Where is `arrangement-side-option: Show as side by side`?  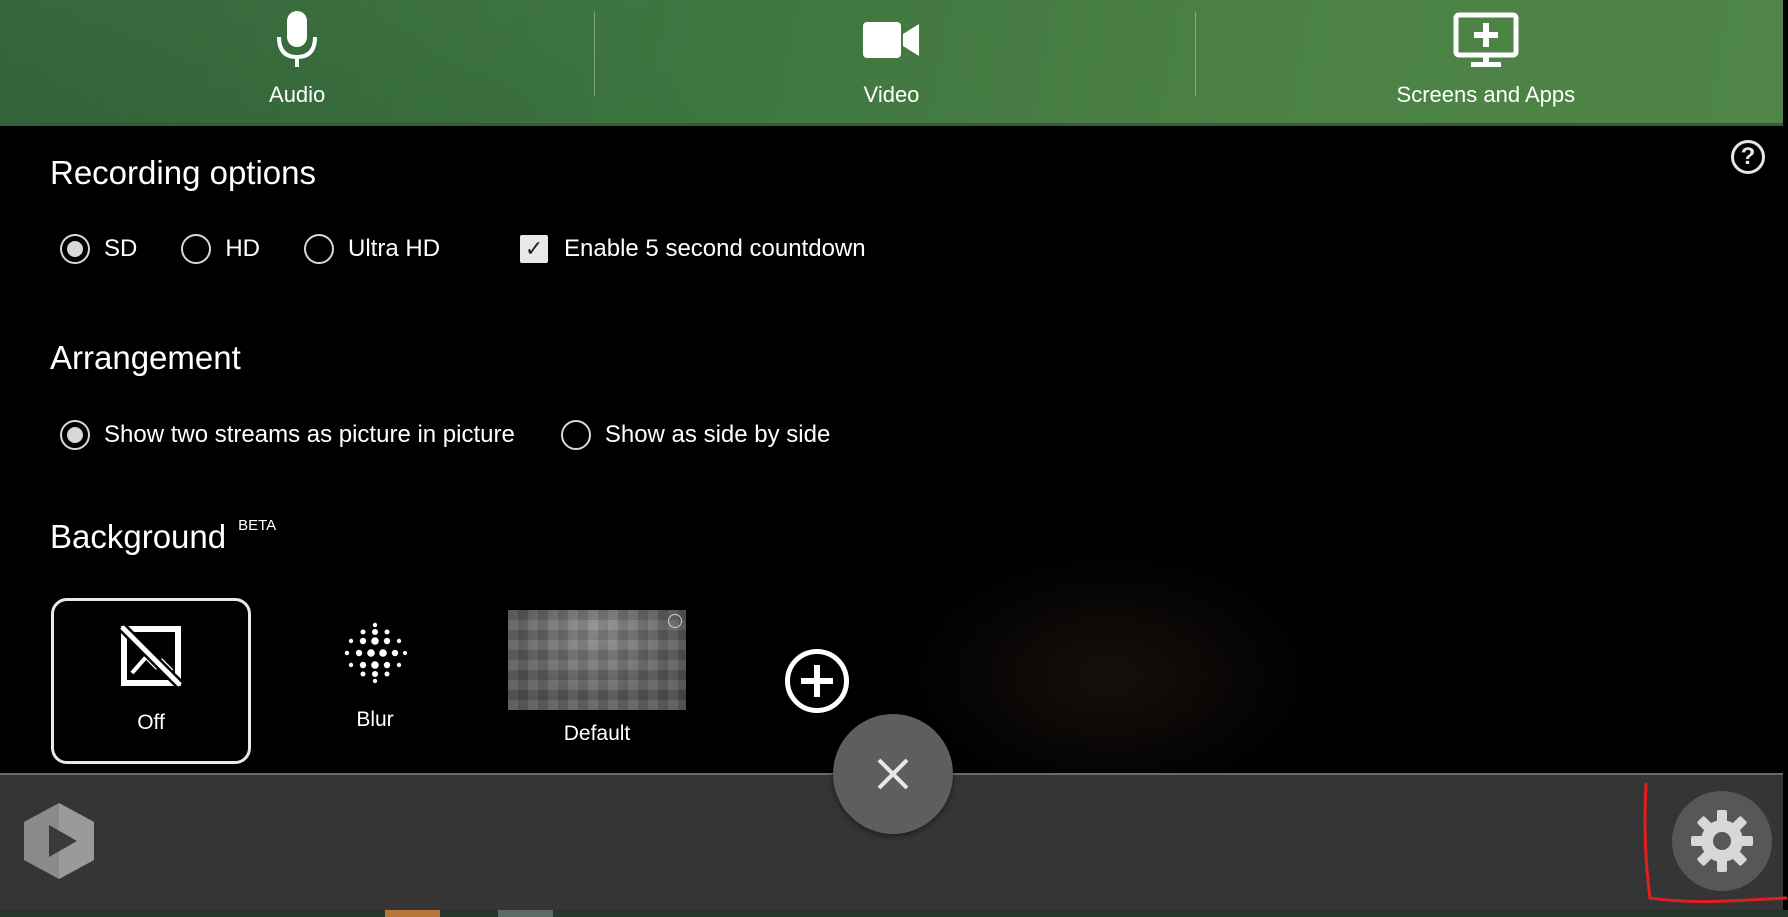 arrangement-side-option: Show as side by side is located at coordinates (695, 435).